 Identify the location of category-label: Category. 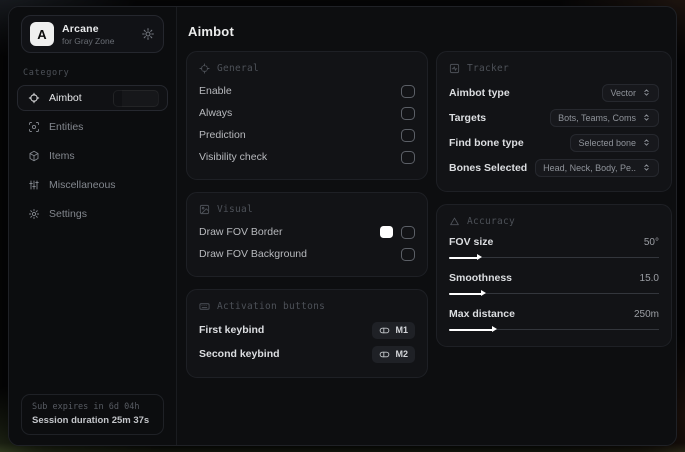
(46, 73).